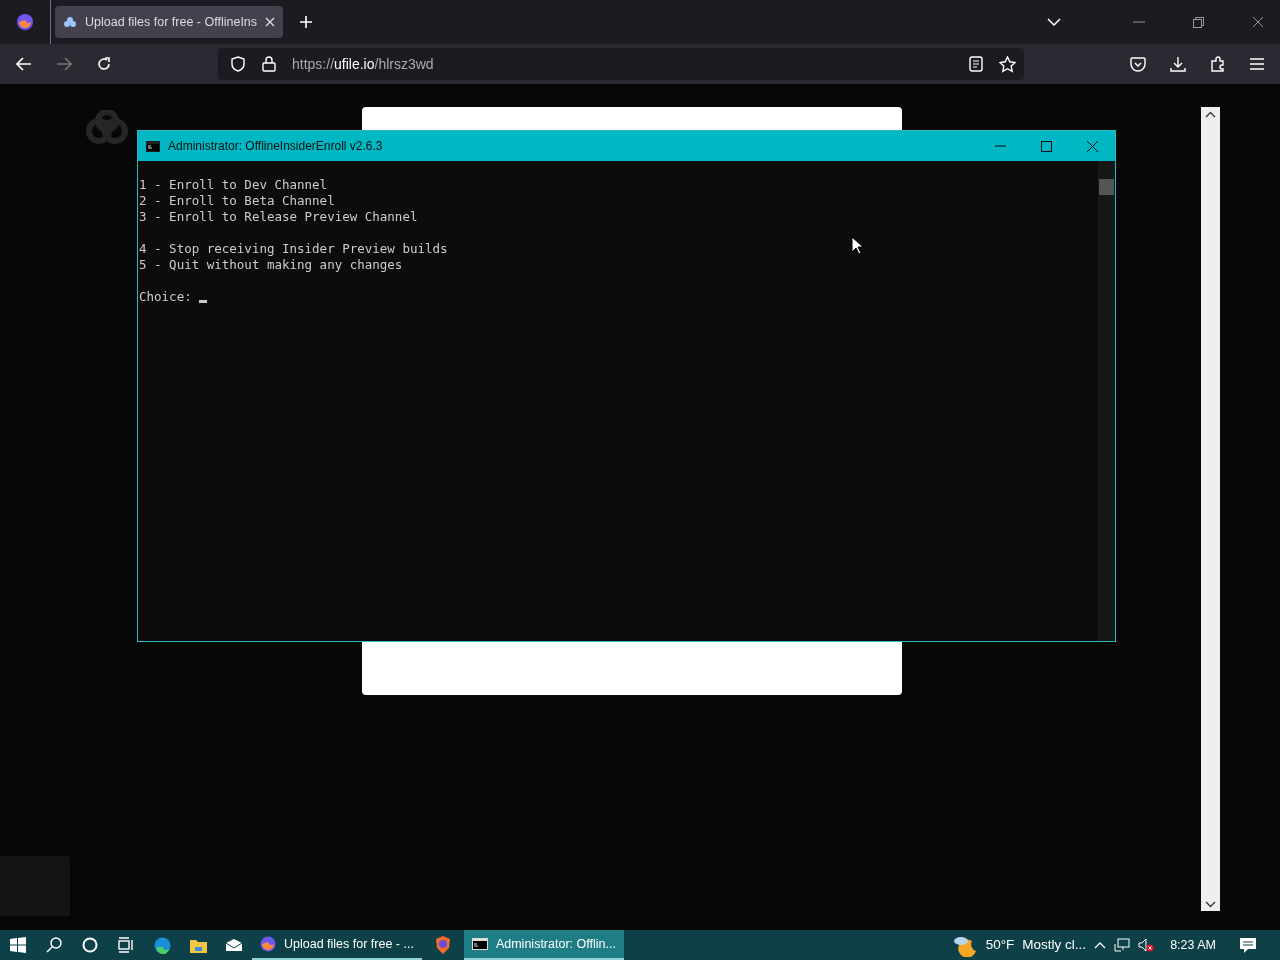 The width and height of the screenshot is (1280, 960). I want to click on url-text: https://ufile.io/hlrsz3wd, so click(363, 64).